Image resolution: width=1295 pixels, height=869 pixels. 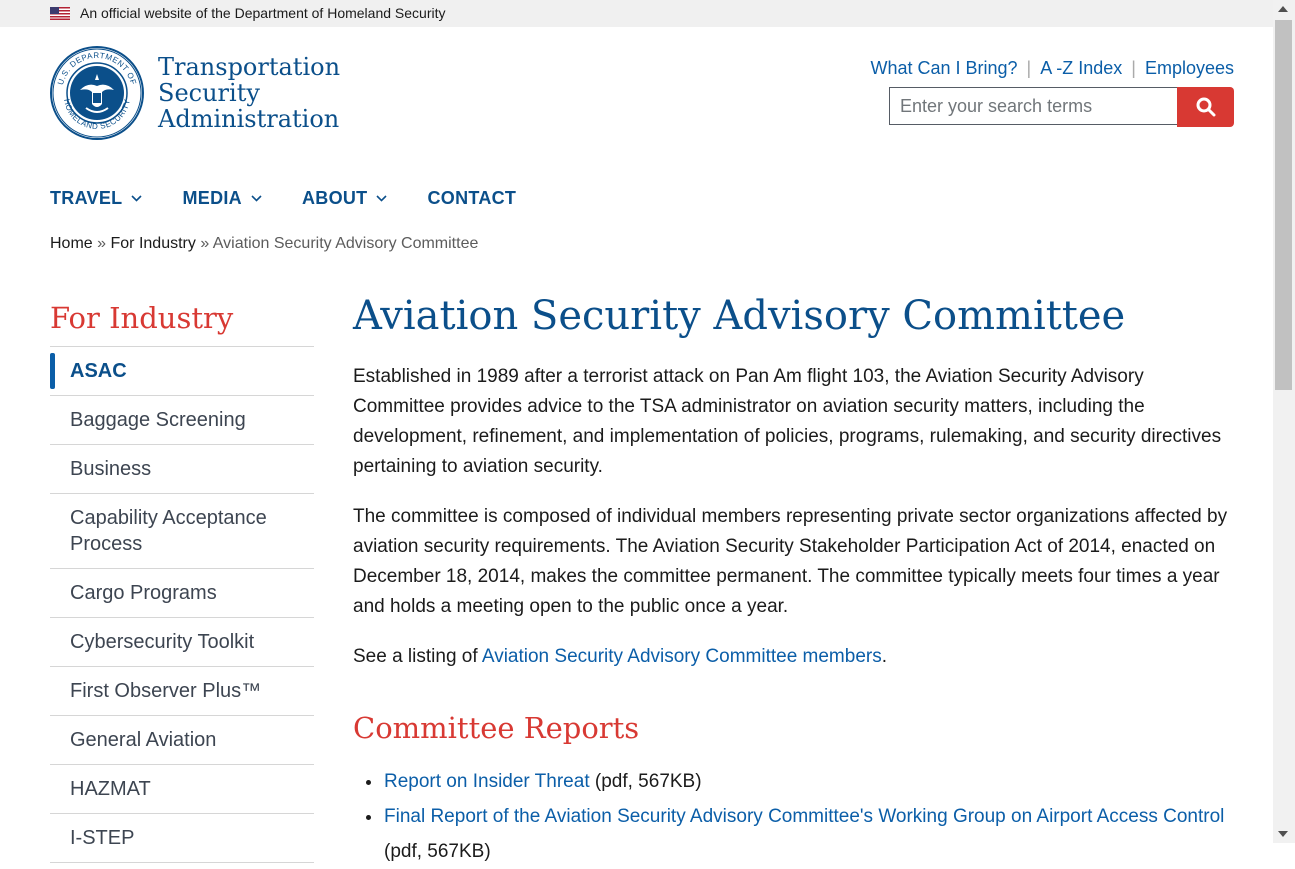 What do you see at coordinates (345, 243) in the screenshot?
I see `breadcrumb-current: Aviation Security Advisory Committee` at bounding box center [345, 243].